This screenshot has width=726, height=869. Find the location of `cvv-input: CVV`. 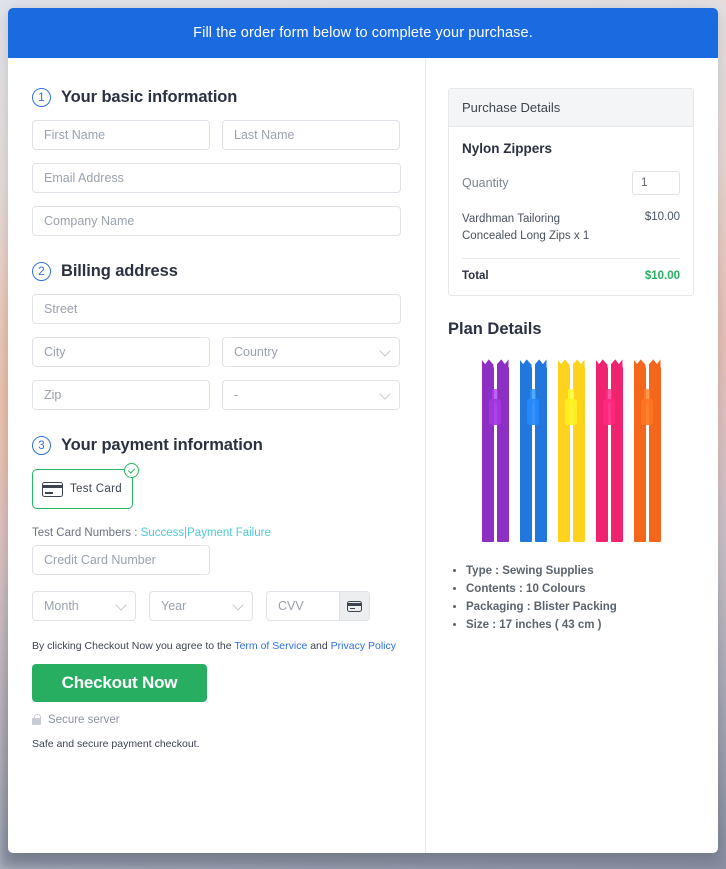

cvv-input: CVV is located at coordinates (303, 606).